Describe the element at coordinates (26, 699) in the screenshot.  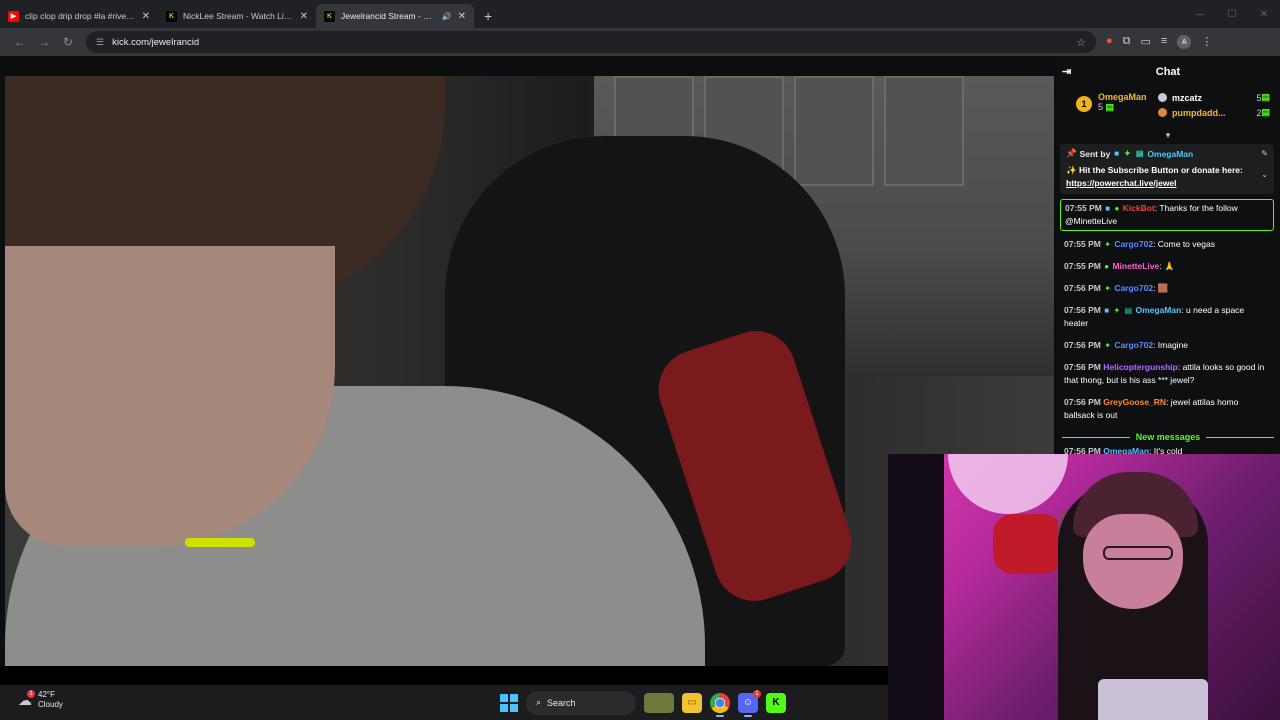
I see `cloud-icon: ☁ 1` at that location.